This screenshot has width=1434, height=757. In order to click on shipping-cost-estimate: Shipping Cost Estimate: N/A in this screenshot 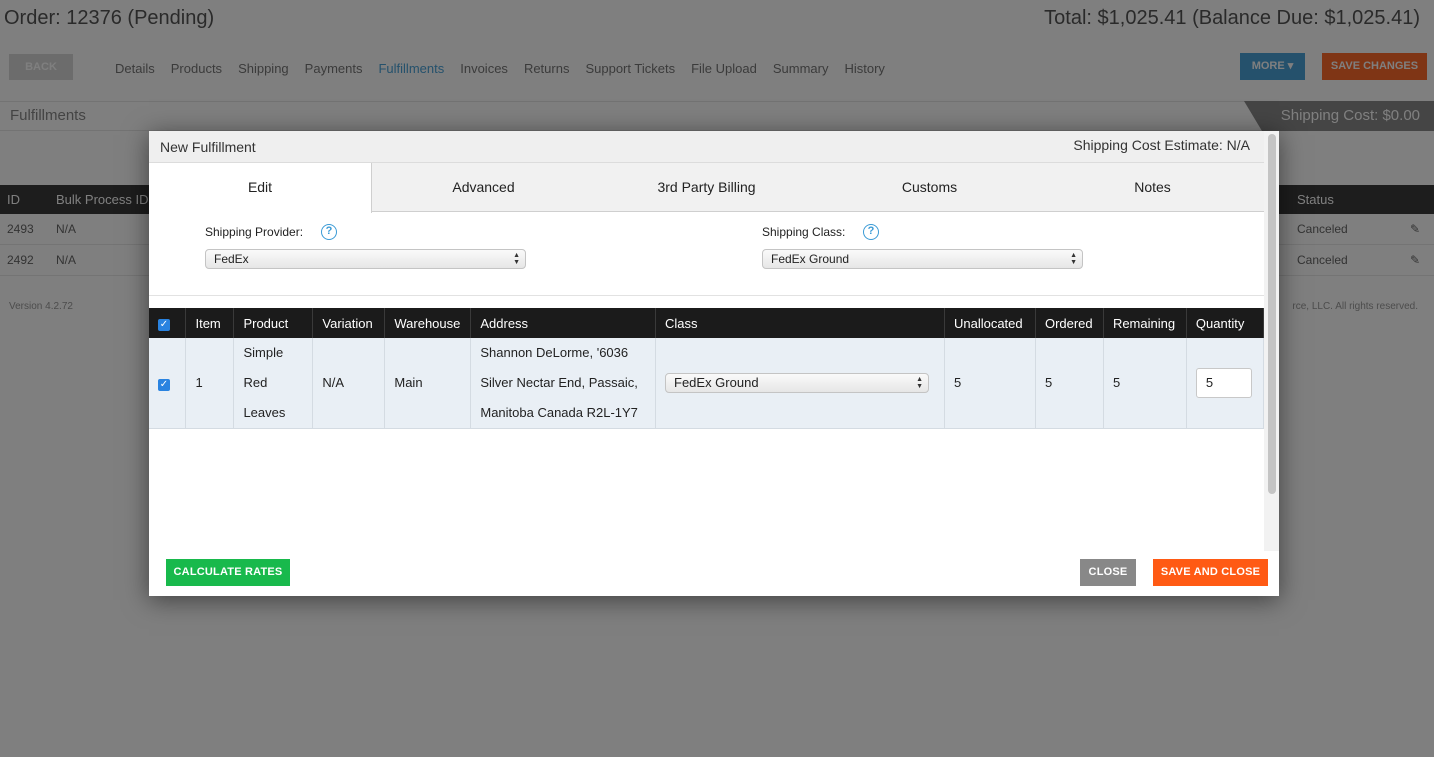, I will do `click(1161, 145)`.